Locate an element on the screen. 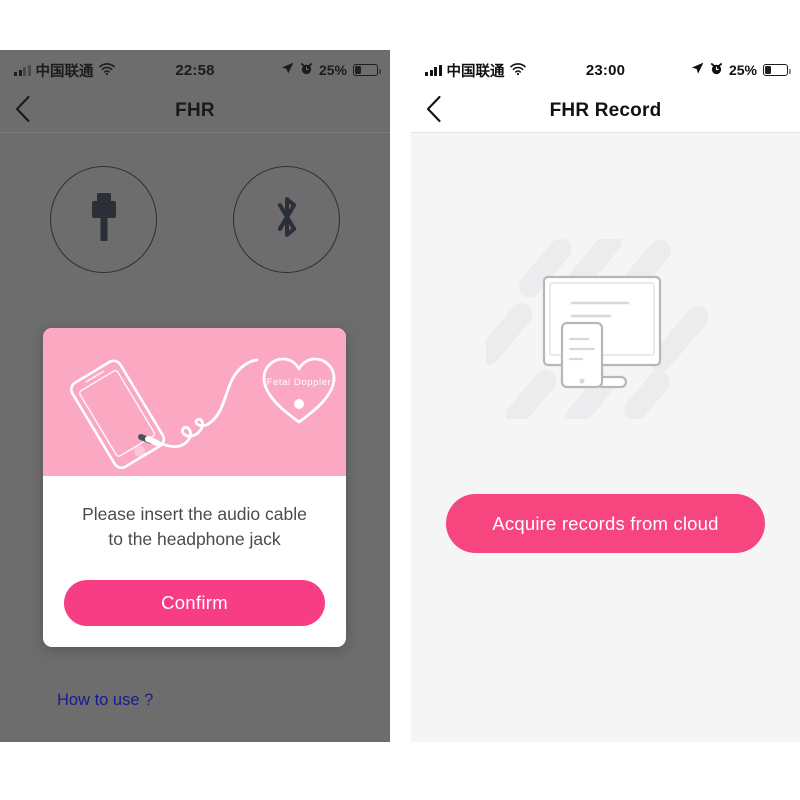 The image size is (800, 800). dialog-message-line2: to the headphone jack is located at coordinates (194, 538).